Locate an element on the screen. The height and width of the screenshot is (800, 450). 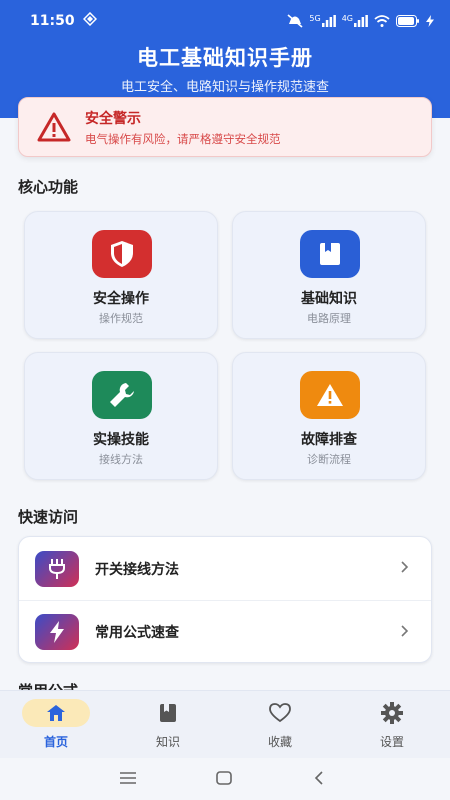
signal-4g-icon: 4G is located at coordinates (355, 21).